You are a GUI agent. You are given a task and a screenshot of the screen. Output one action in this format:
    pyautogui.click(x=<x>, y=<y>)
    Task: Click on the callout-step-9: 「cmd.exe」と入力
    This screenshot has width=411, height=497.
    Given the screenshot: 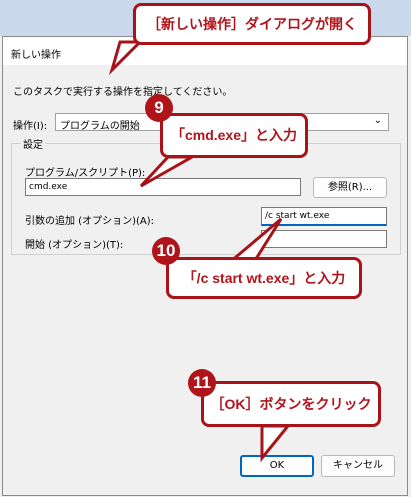 What is the action you would take?
    pyautogui.click(x=234, y=135)
    